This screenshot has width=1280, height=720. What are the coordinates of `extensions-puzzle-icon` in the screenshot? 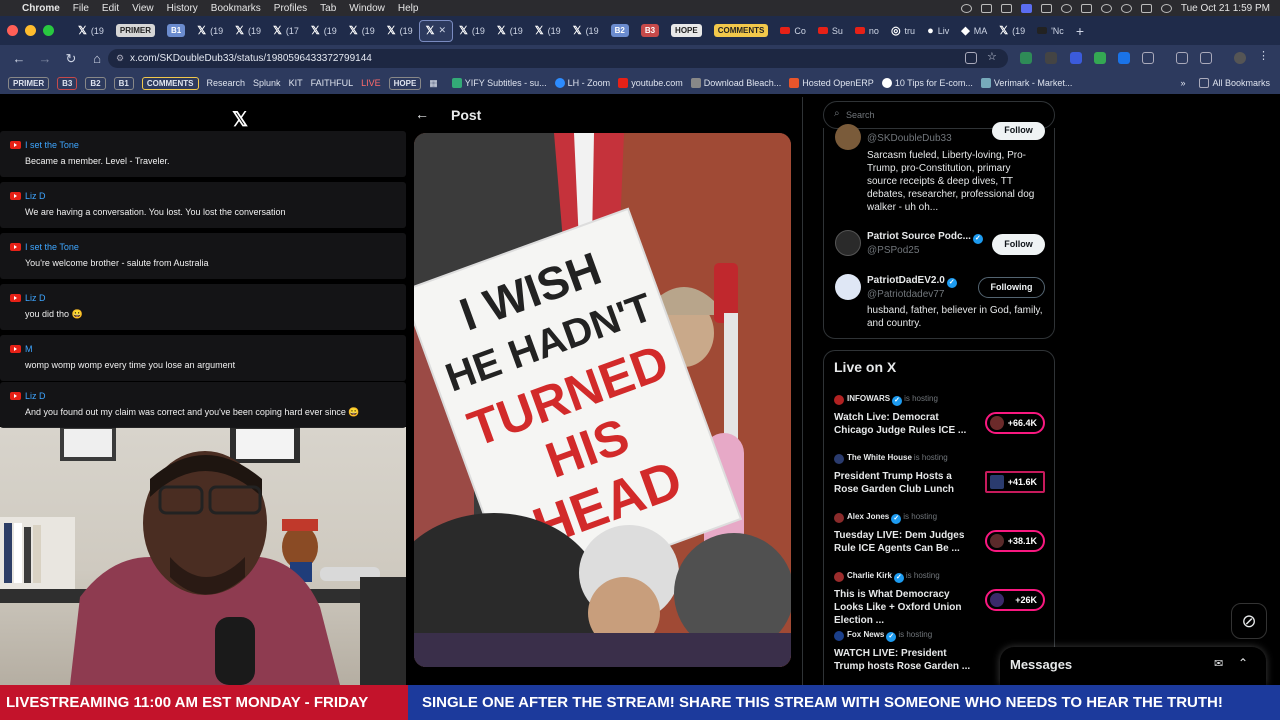 It's located at (1148, 58).